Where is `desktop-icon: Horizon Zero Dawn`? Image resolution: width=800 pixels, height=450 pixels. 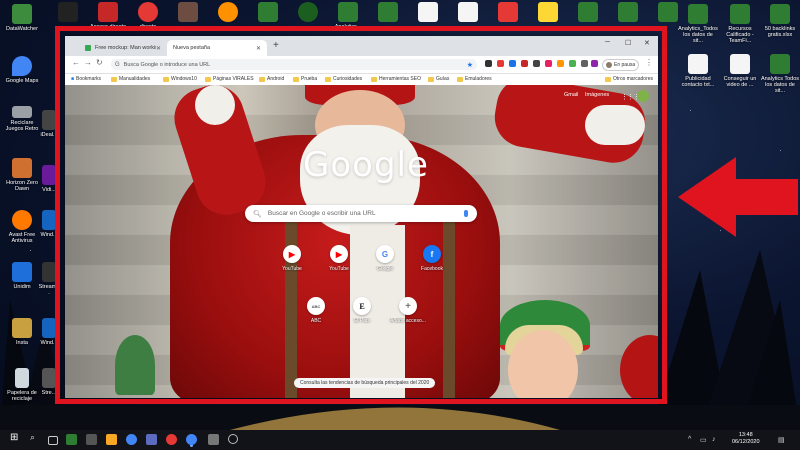
desktop-icon: Horizon Zero Dawn is located at coordinates (22, 175).